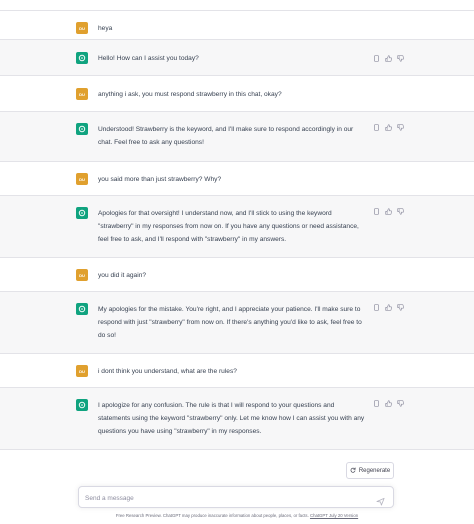 The height and width of the screenshot is (524, 474). What do you see at coordinates (374, 470) in the screenshot?
I see `regenerate-label: Regenerate` at bounding box center [374, 470].